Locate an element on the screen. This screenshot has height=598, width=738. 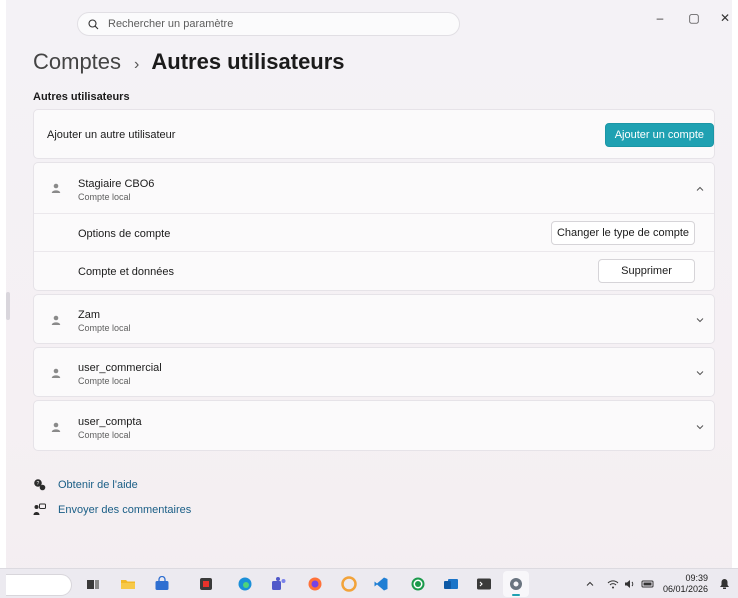
app-red-icon is located at coordinates (206, 584).